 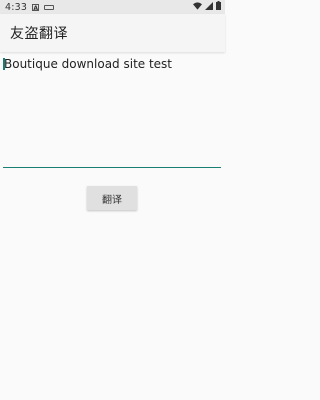 I want to click on app-bar: 友盗翻译, so click(x=112, y=33).